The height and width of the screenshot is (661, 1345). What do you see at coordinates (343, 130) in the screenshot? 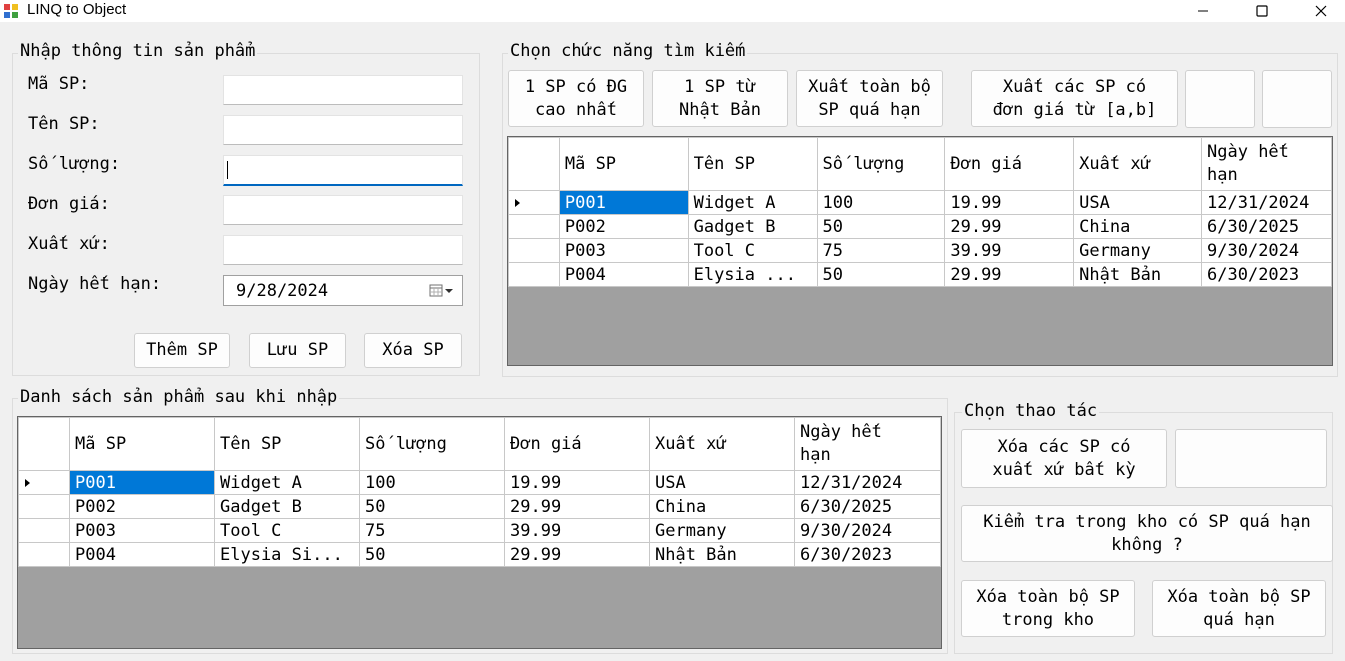
I see `ten-sp-input` at bounding box center [343, 130].